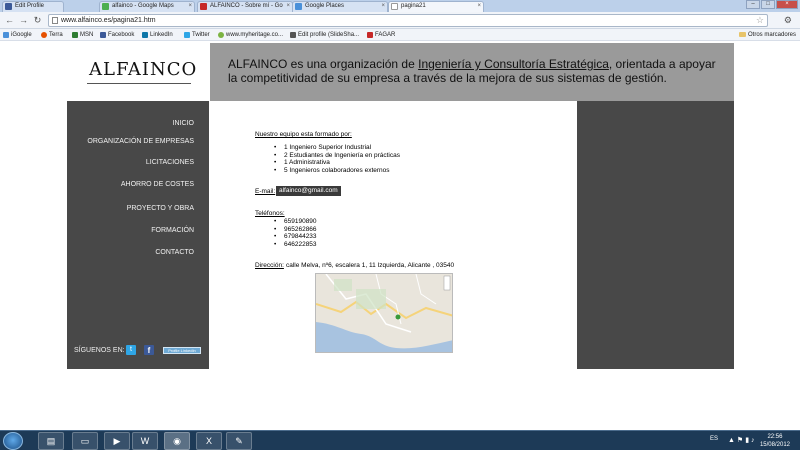  I want to click on facebook-icon, so click(103, 35).